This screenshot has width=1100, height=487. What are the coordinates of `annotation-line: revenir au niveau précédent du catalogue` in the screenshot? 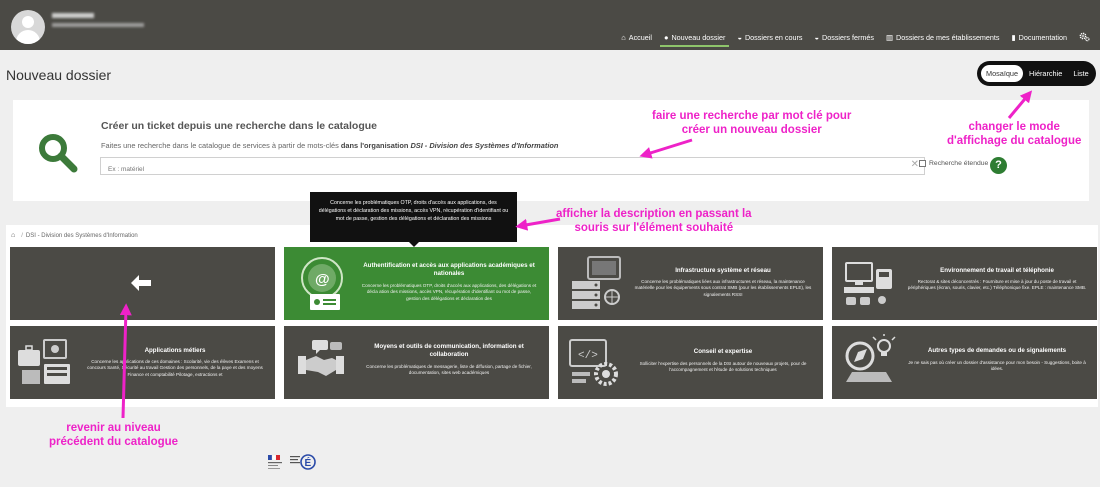 It's located at (114, 435).